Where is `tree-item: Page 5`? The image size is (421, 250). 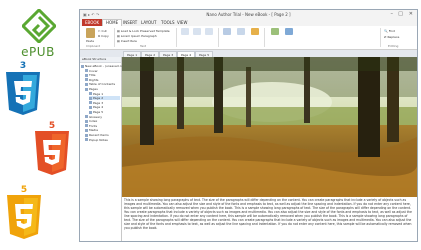 tree-item: Page 5 is located at coordinates (104, 112).